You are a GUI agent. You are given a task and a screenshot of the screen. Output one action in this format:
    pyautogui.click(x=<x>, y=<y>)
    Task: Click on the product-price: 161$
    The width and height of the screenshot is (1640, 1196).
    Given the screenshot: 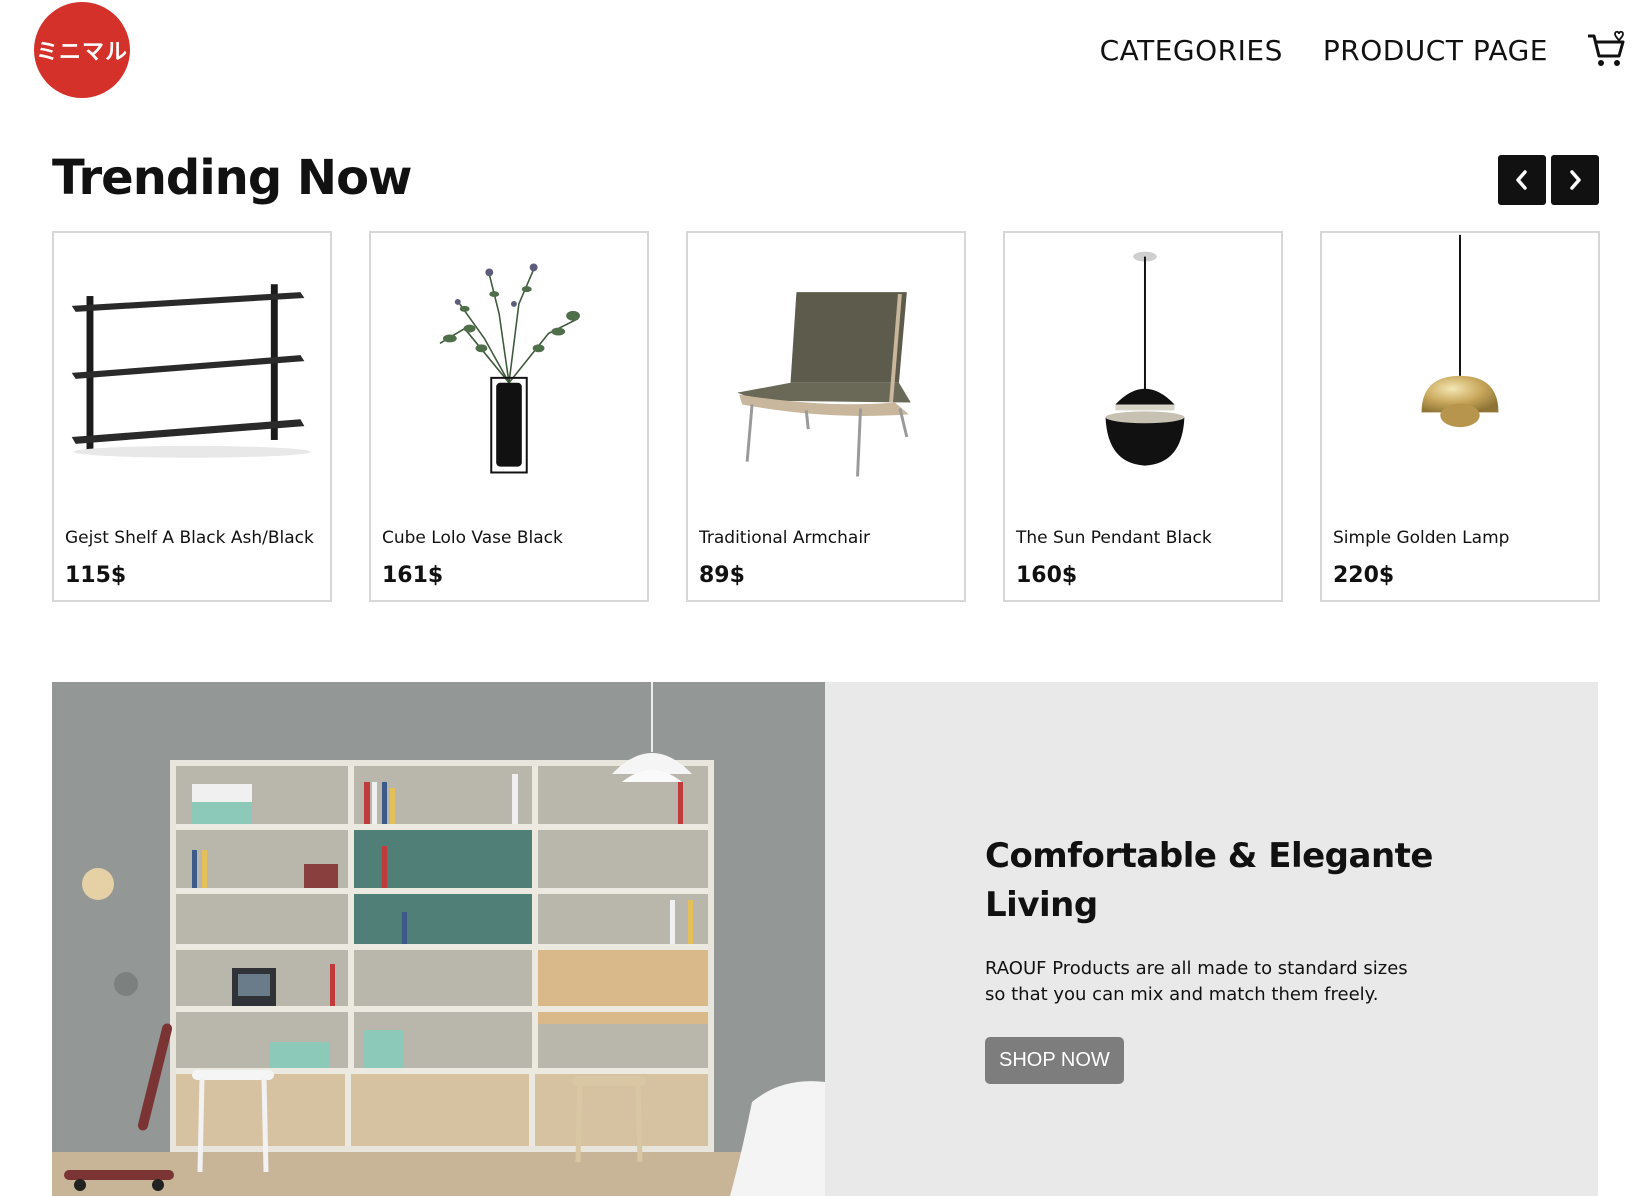 What is the action you would take?
    pyautogui.click(x=413, y=575)
    